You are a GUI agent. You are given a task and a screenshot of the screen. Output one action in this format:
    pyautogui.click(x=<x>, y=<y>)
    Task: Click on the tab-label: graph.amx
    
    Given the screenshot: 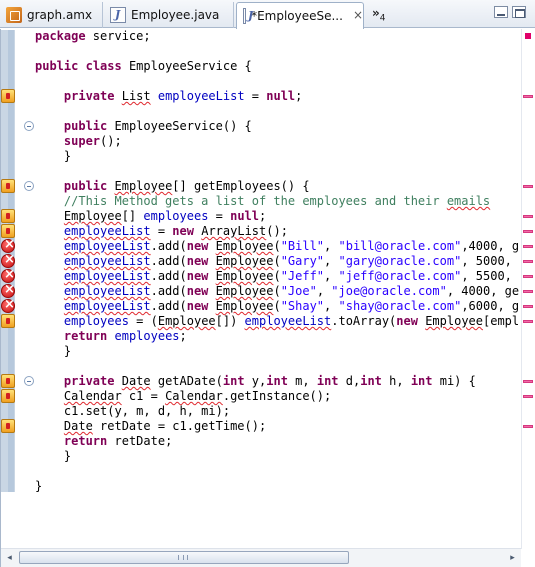 What is the action you would take?
    pyautogui.click(x=60, y=15)
    